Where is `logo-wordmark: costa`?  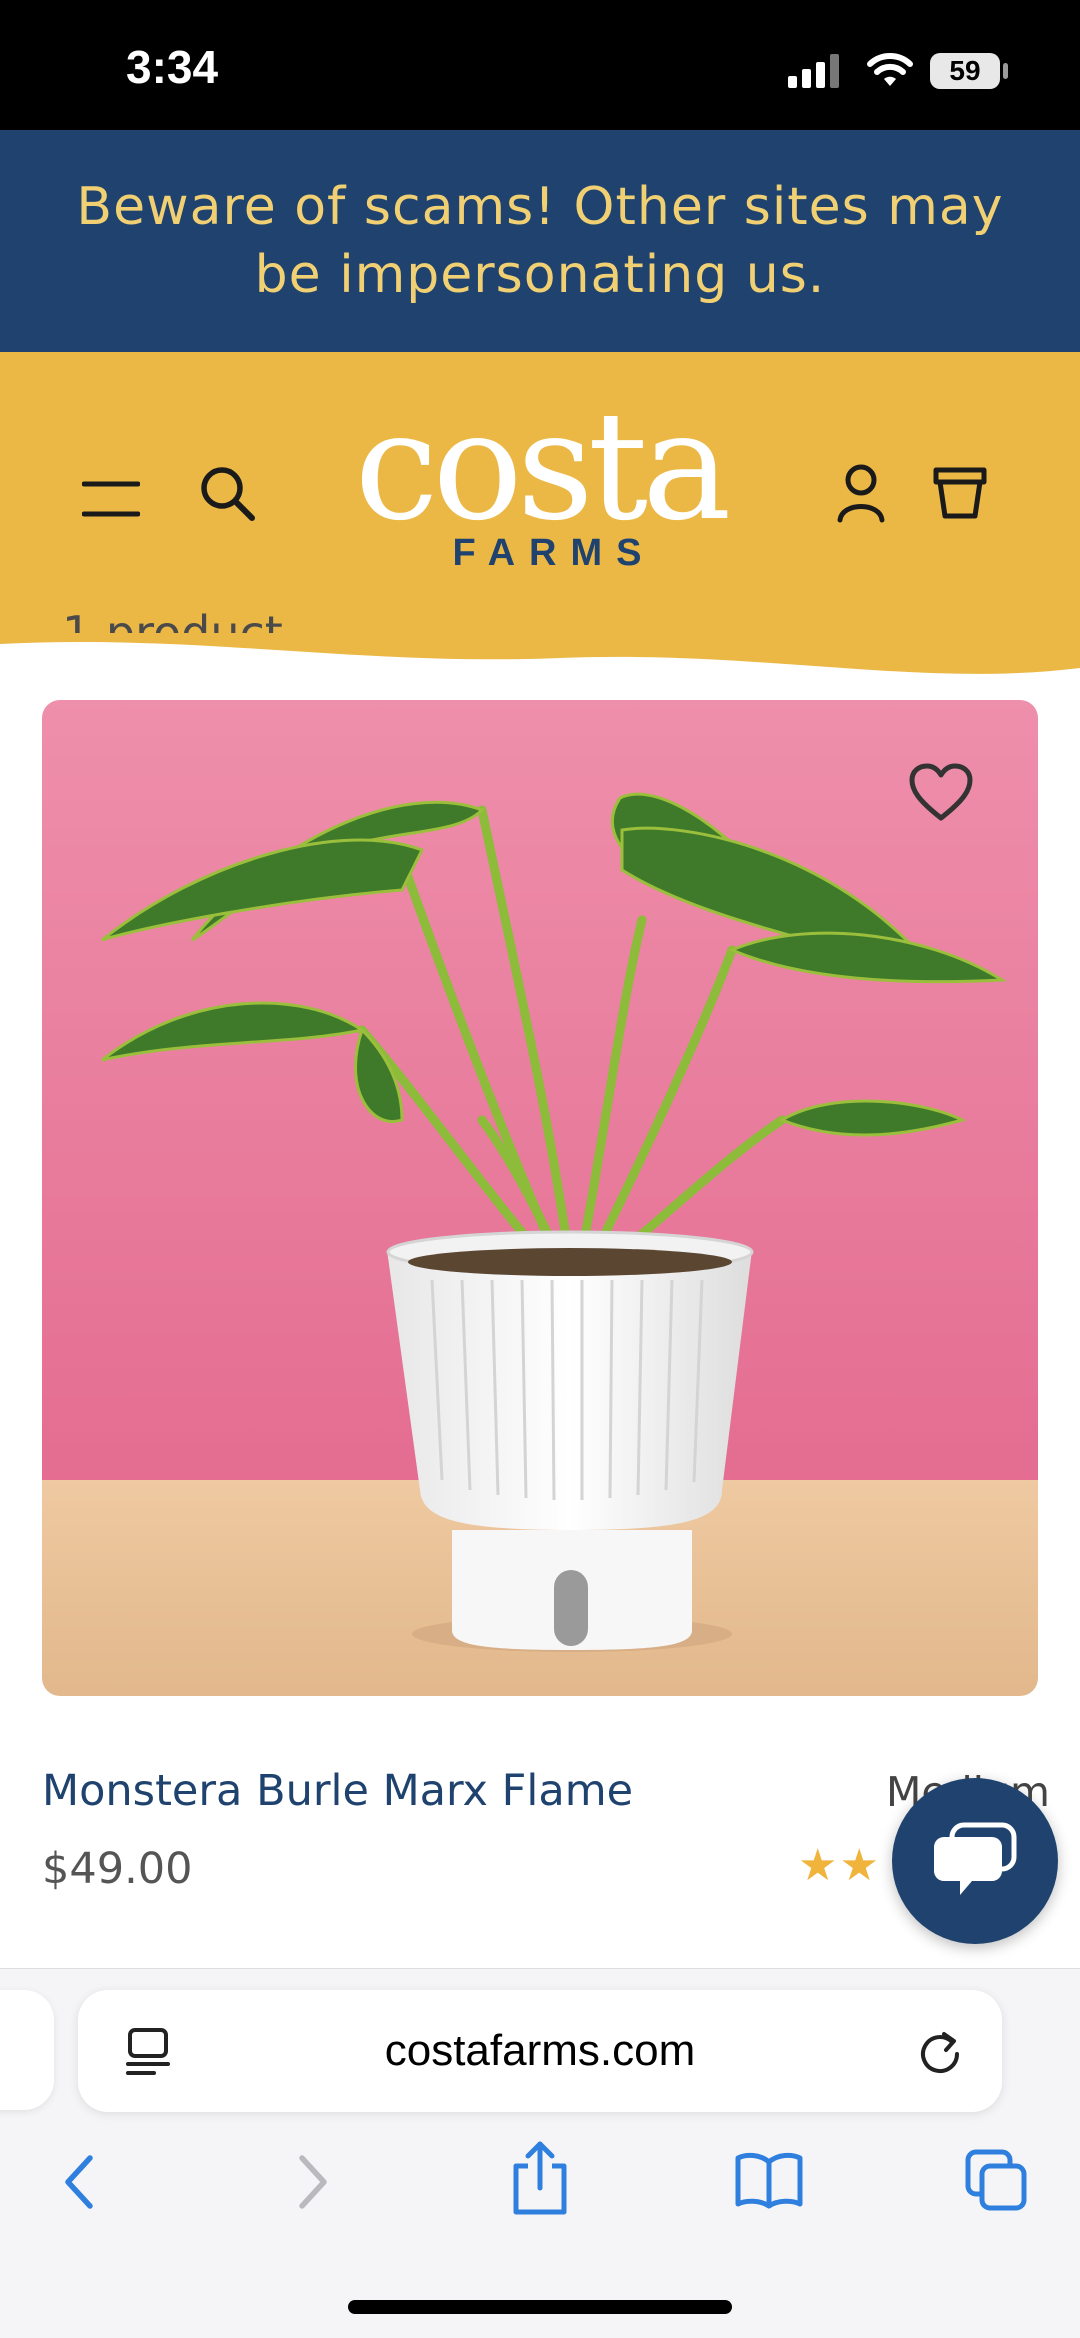
logo-wordmark: costa is located at coordinates (540, 467).